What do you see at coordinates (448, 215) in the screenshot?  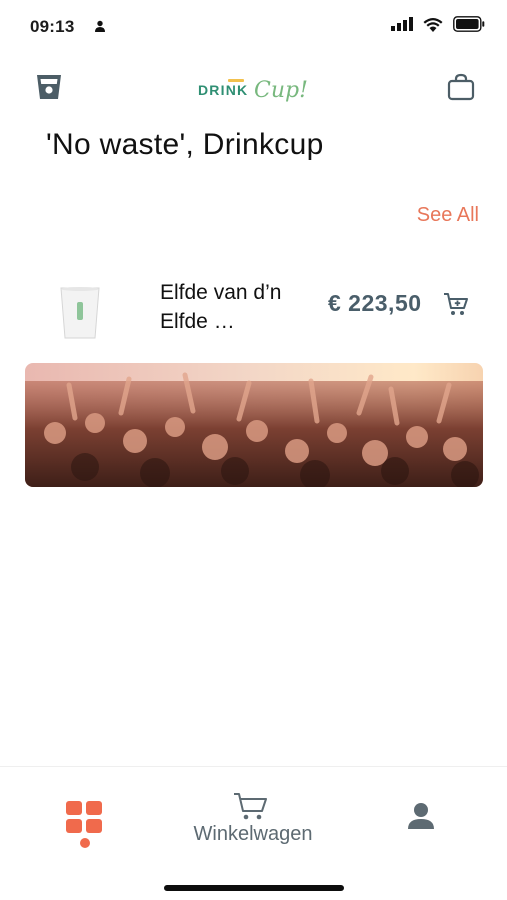 I see `see-all-link: See All` at bounding box center [448, 215].